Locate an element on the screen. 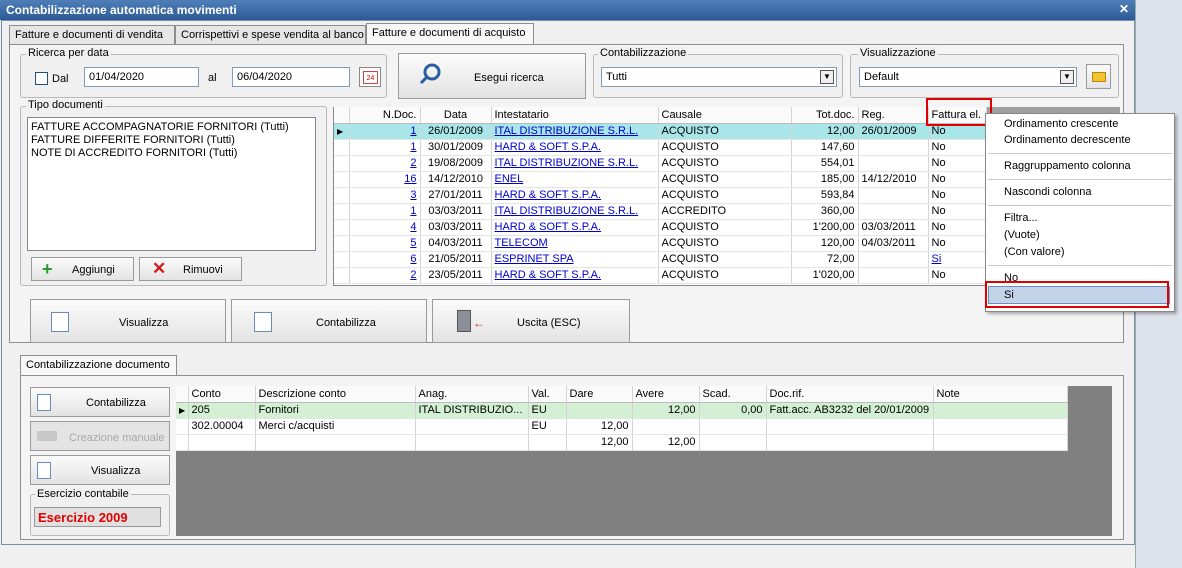  doc-contabilizza-button: Contabilizza is located at coordinates (100, 402).